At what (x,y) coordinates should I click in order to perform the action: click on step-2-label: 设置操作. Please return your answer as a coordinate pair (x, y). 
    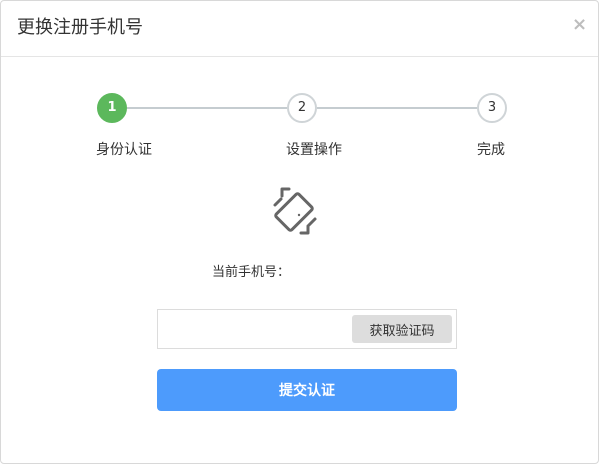
    Looking at the image, I should click on (314, 150).